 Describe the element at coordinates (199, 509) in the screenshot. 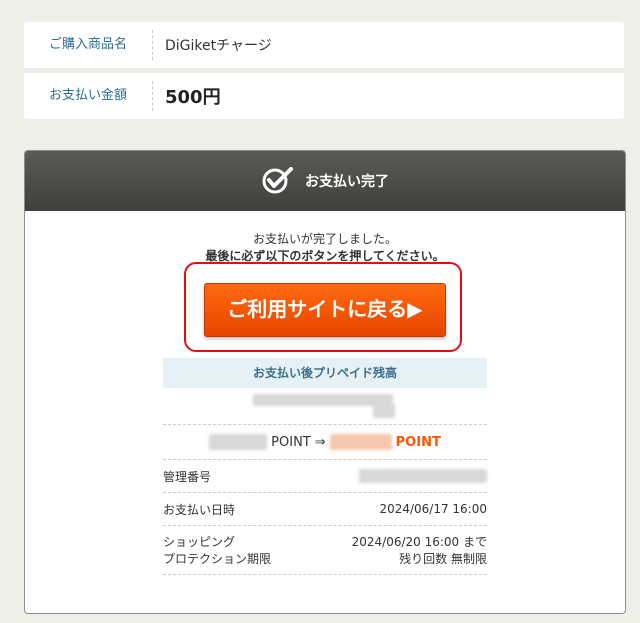

I see `payment-date-label: お支払い日時` at that location.